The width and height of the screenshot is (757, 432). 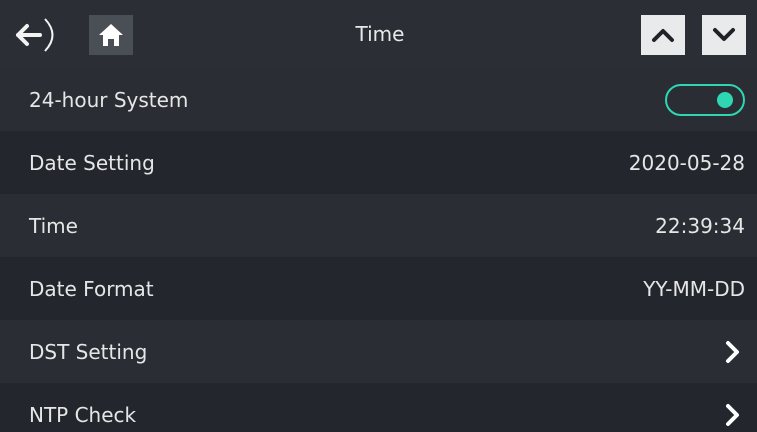 I want to click on scroll-up-button, so click(x=663, y=35).